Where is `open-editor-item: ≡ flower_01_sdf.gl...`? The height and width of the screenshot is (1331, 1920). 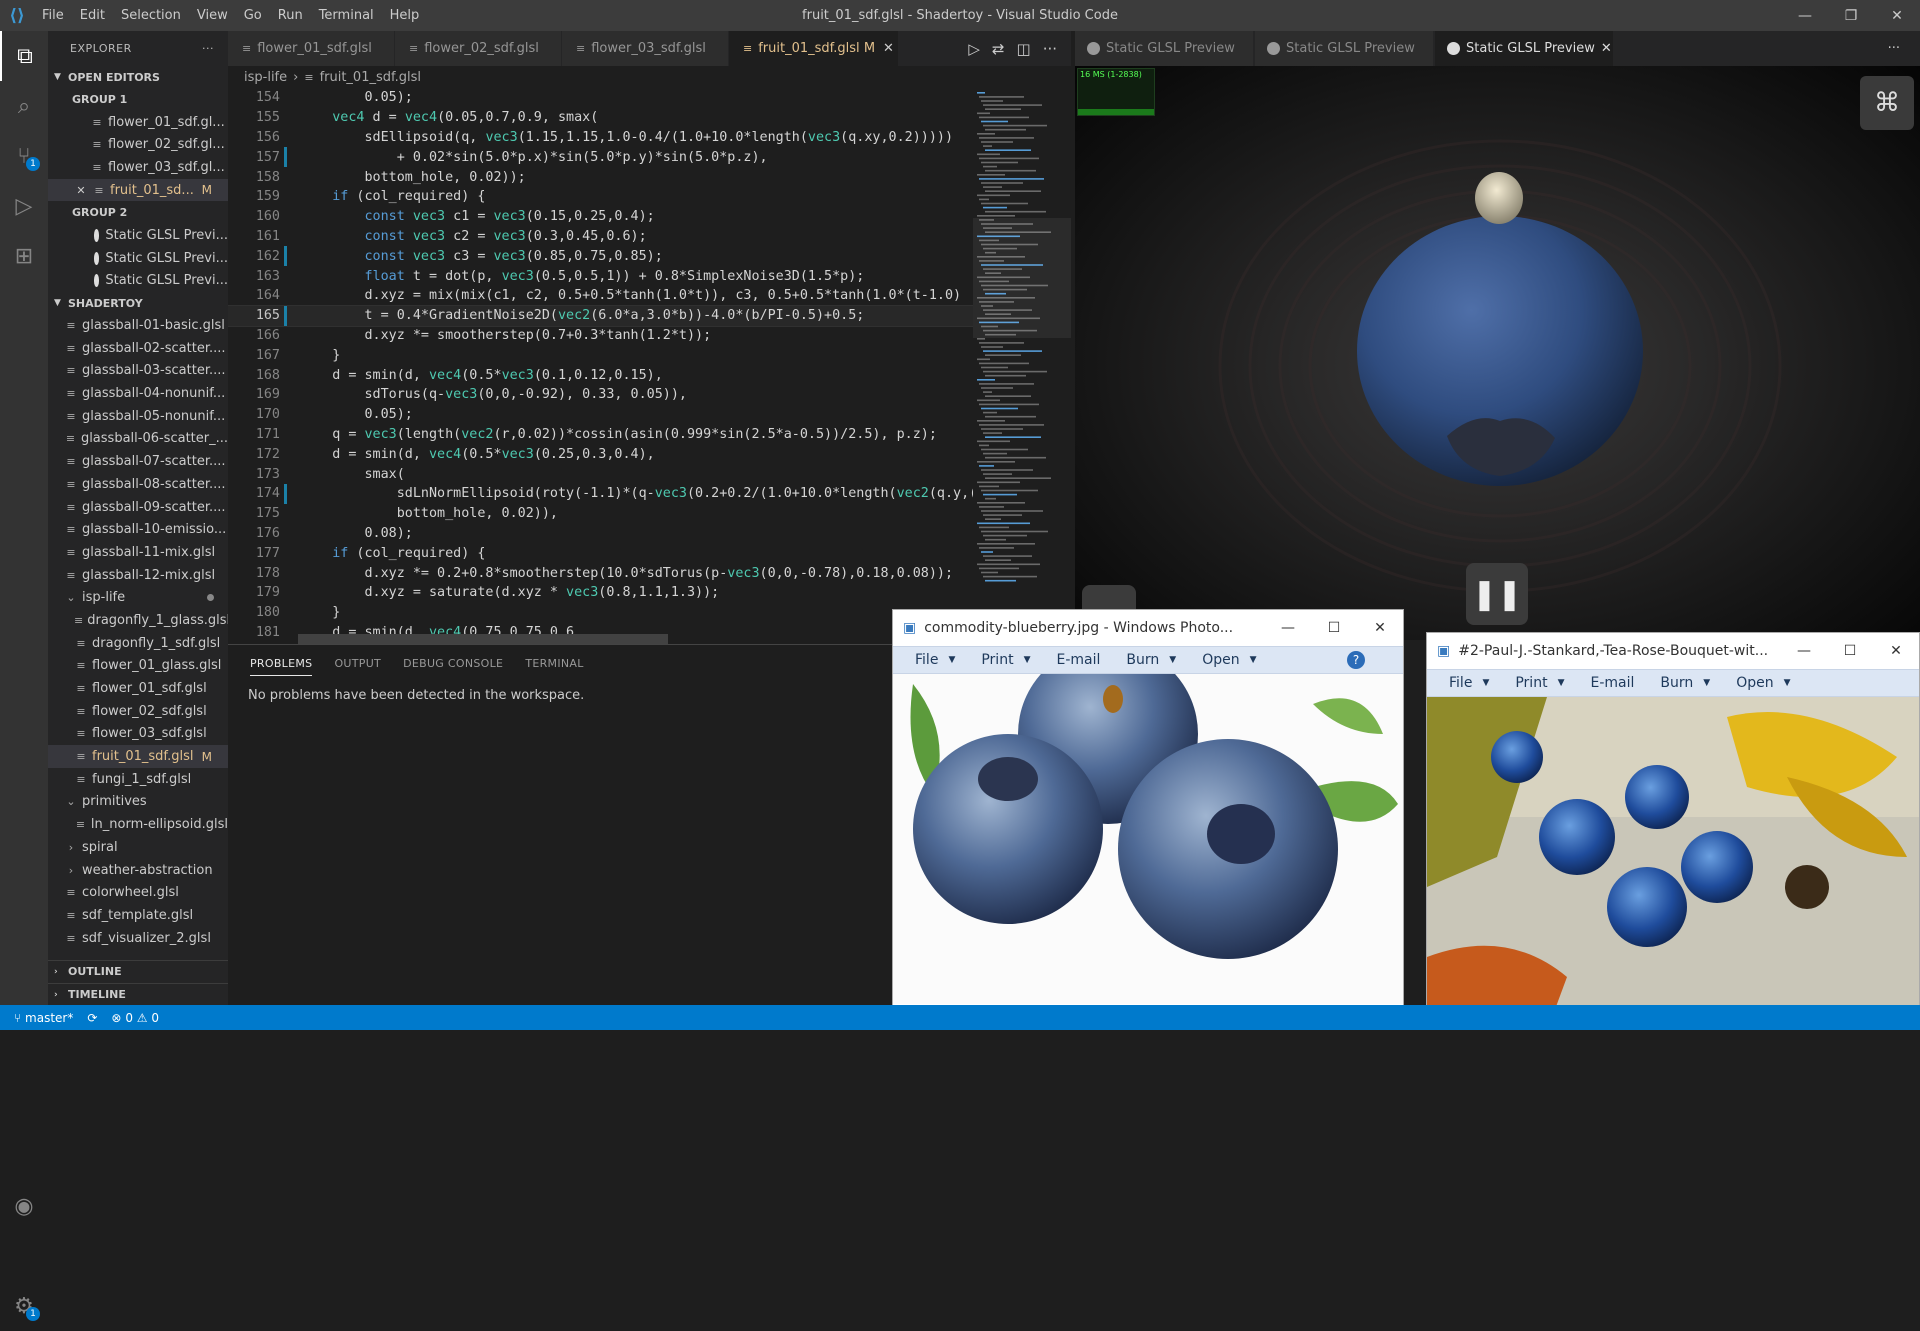
open-editor-item: ≡ flower_01_sdf.gl... is located at coordinates (138, 122).